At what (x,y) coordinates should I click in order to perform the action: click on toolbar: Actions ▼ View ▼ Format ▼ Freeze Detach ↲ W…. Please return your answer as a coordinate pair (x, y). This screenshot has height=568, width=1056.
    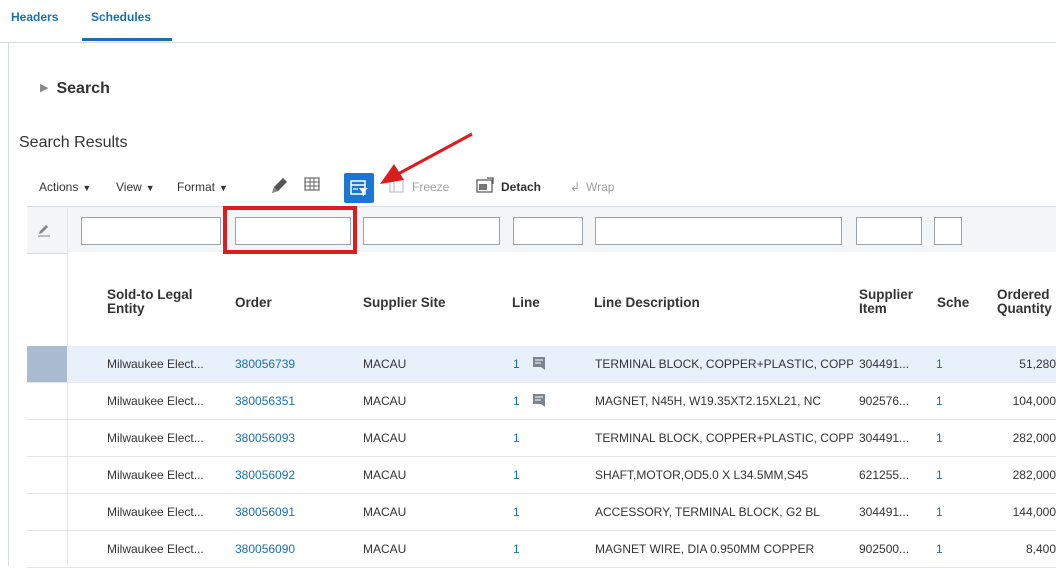
    Looking at the image, I should click on (528, 187).